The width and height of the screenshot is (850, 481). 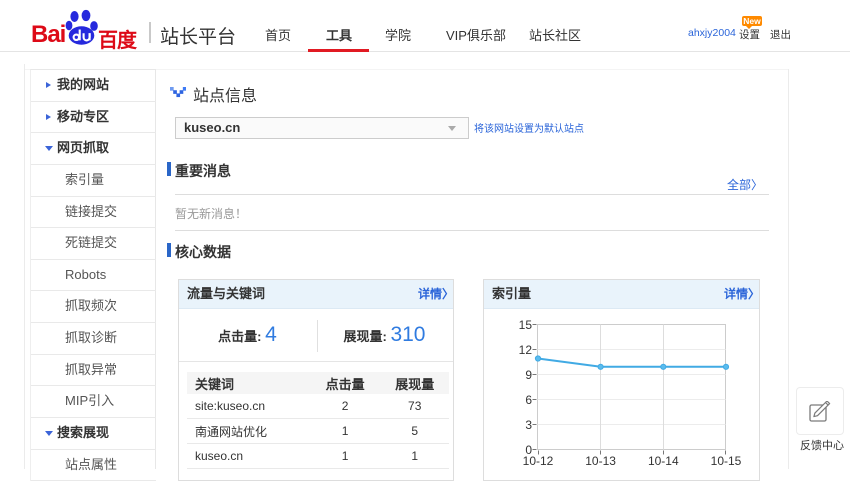 What do you see at coordinates (538, 461) in the screenshot?
I see `svg-text: 10-12` at bounding box center [538, 461].